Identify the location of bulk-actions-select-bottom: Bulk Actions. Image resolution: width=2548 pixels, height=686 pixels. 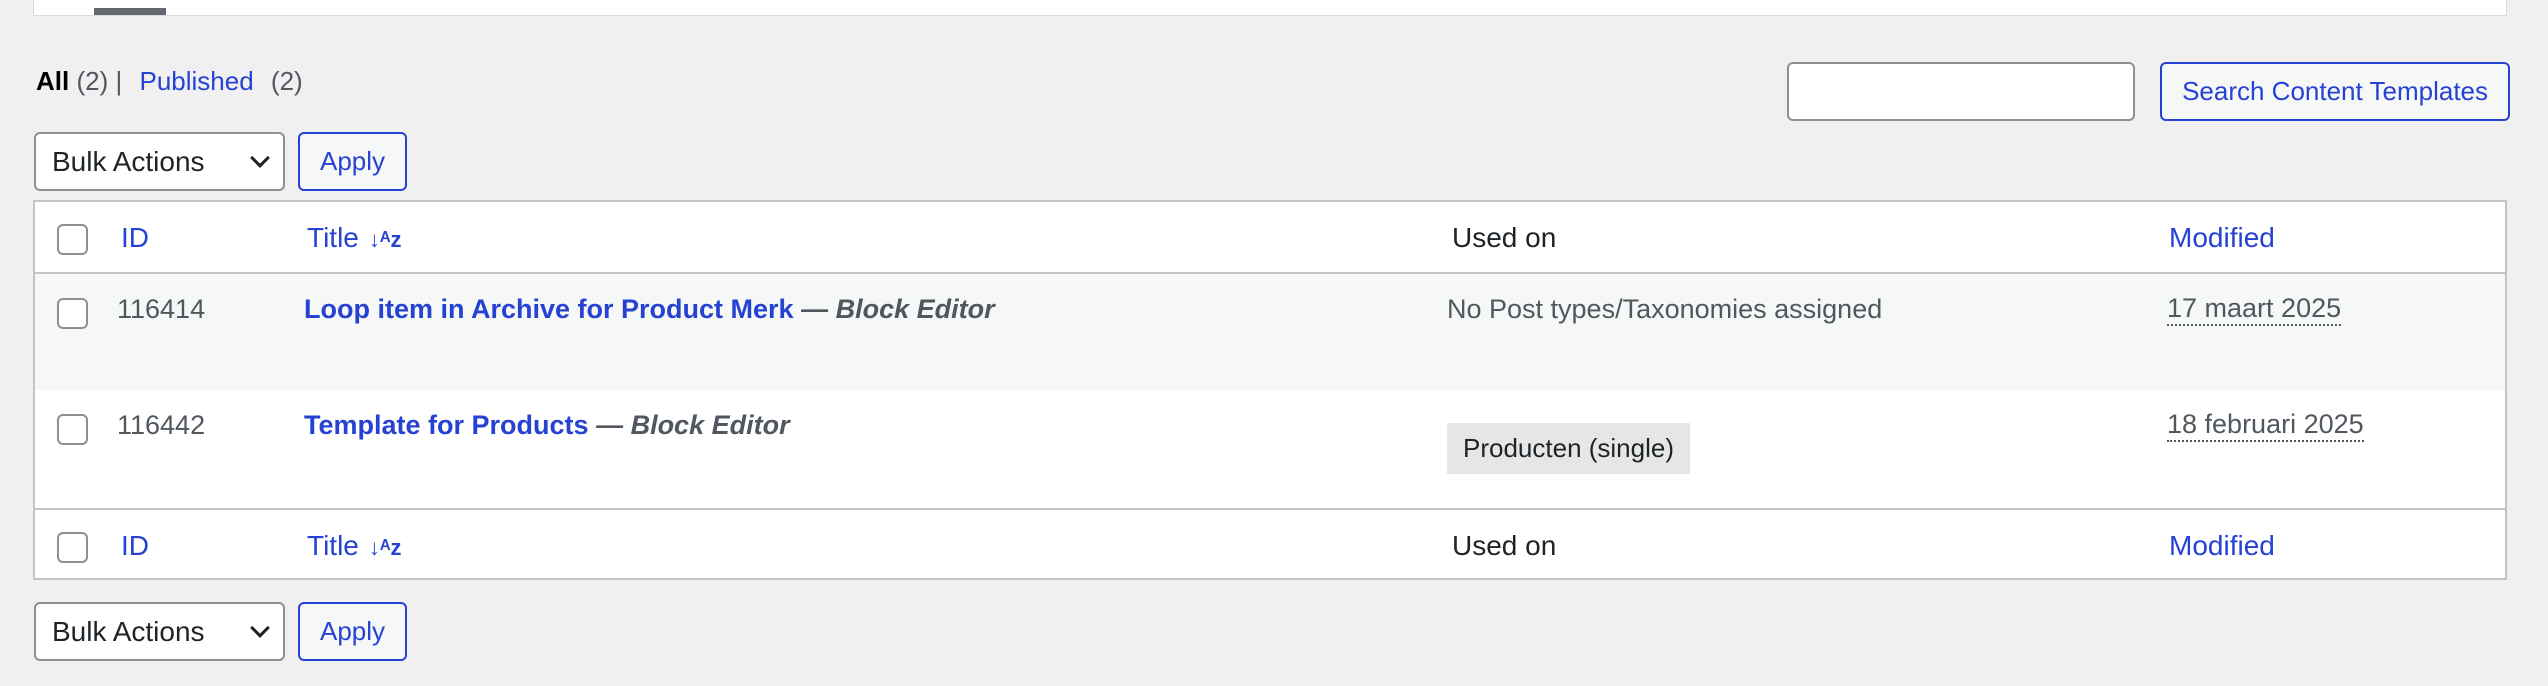
(159, 631).